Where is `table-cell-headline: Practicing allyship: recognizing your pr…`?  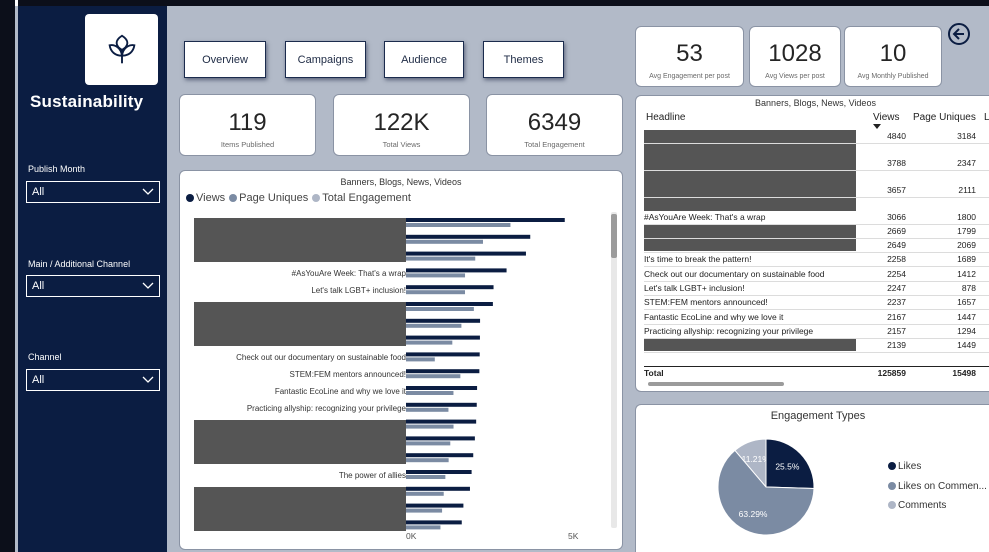
table-cell-headline: Practicing allyship: recognizing your pr… is located at coordinates (729, 331).